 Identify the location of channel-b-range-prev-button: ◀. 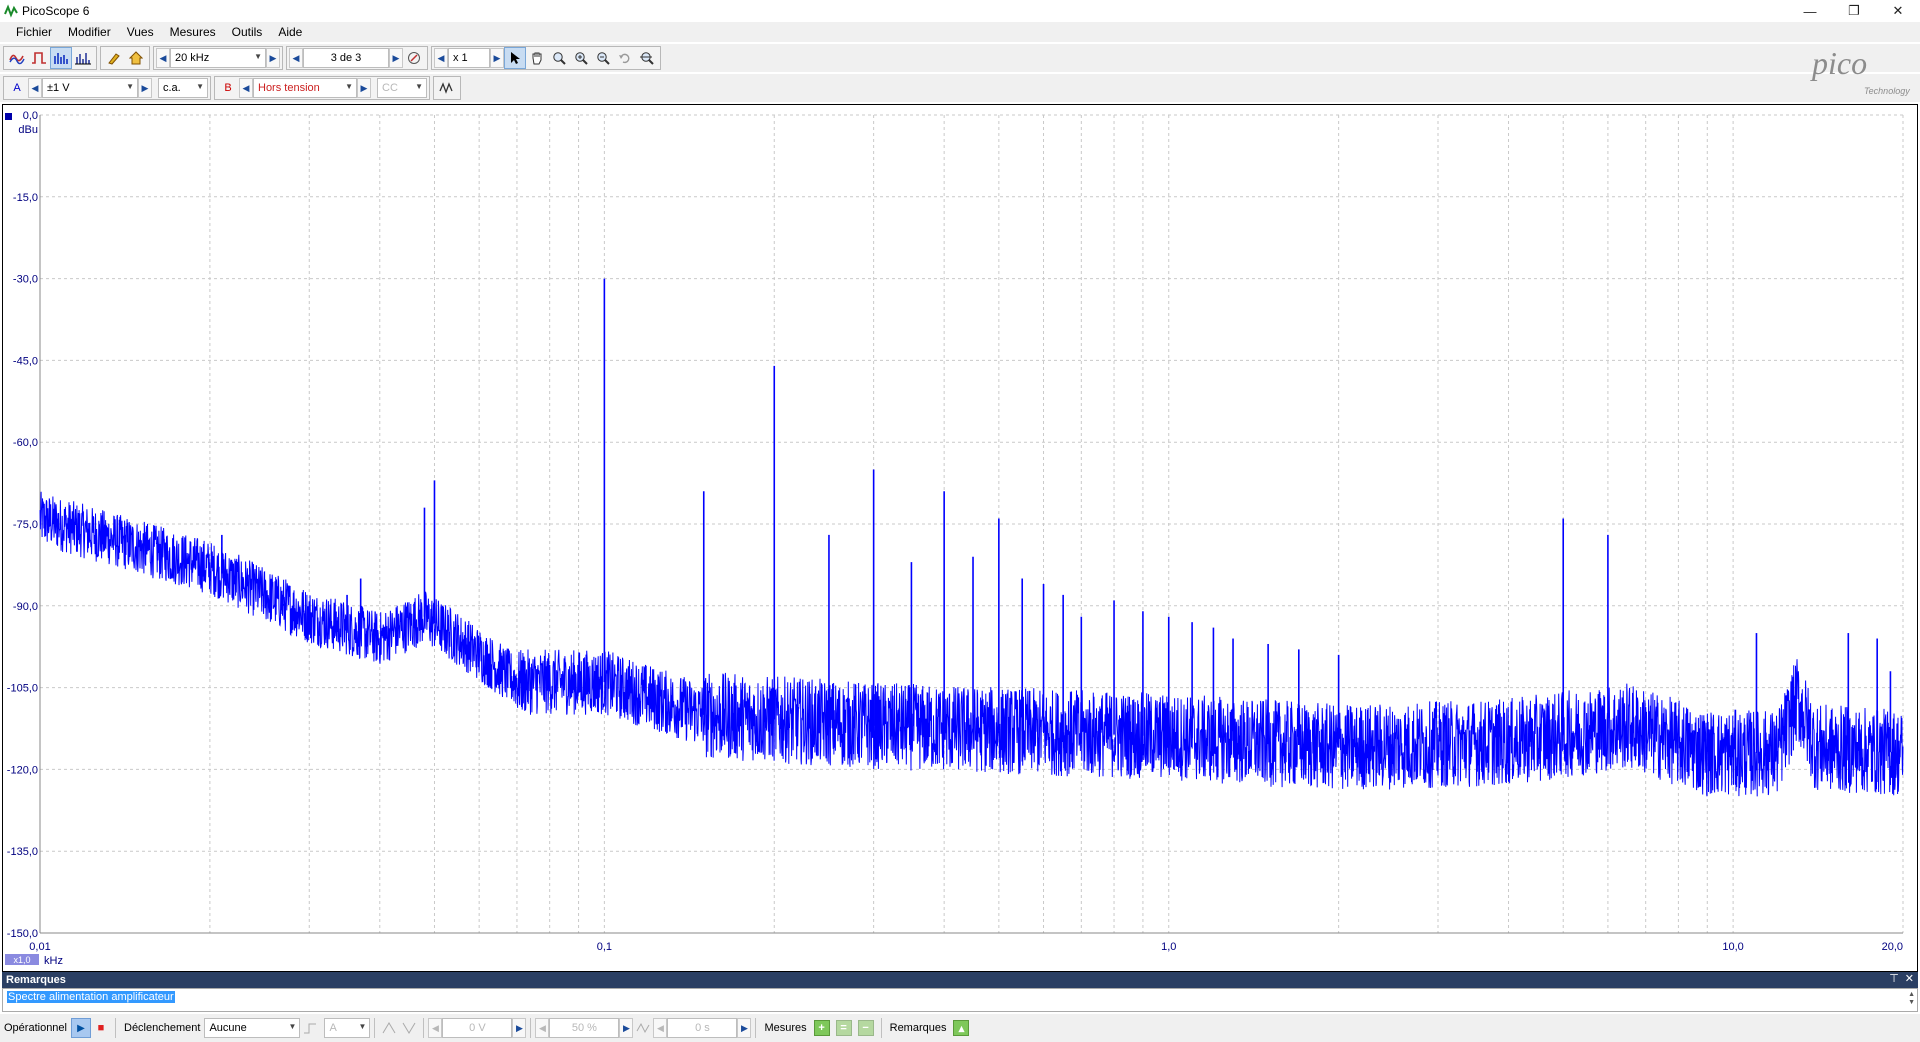
(246, 88).